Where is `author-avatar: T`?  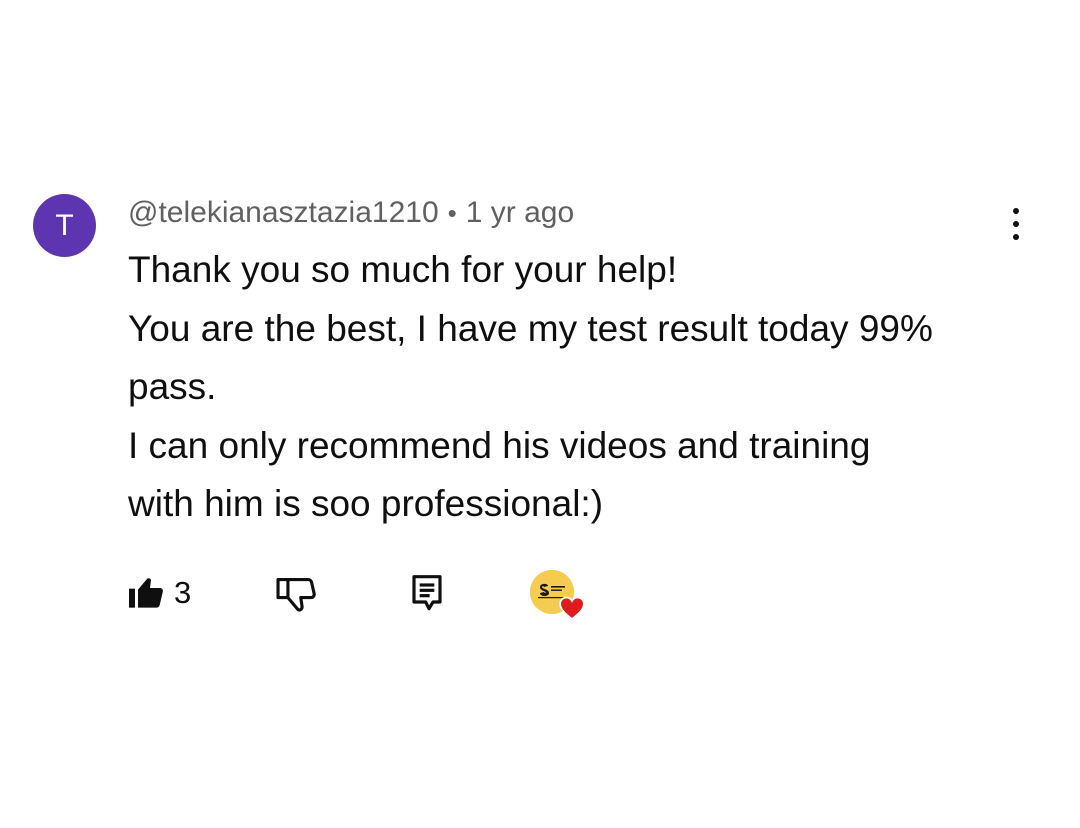 author-avatar: T is located at coordinates (64, 225).